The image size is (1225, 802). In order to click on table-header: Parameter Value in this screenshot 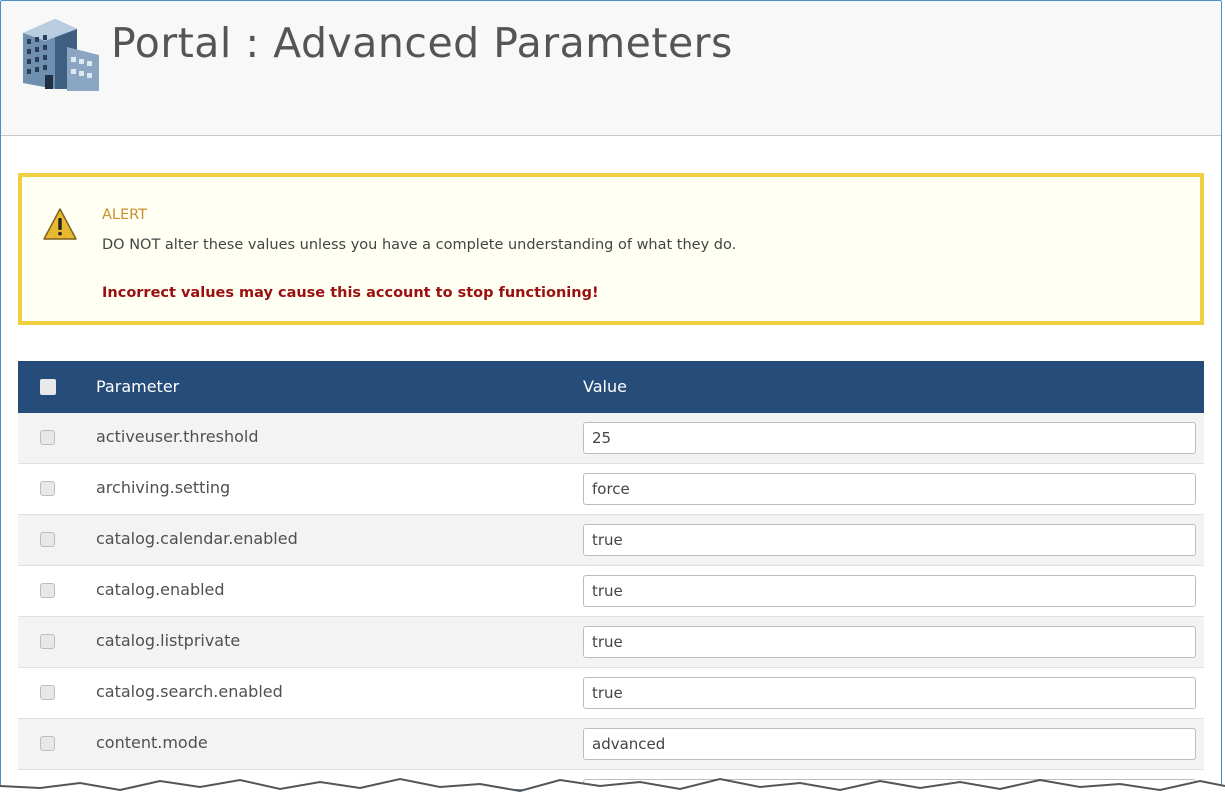, I will do `click(611, 387)`.